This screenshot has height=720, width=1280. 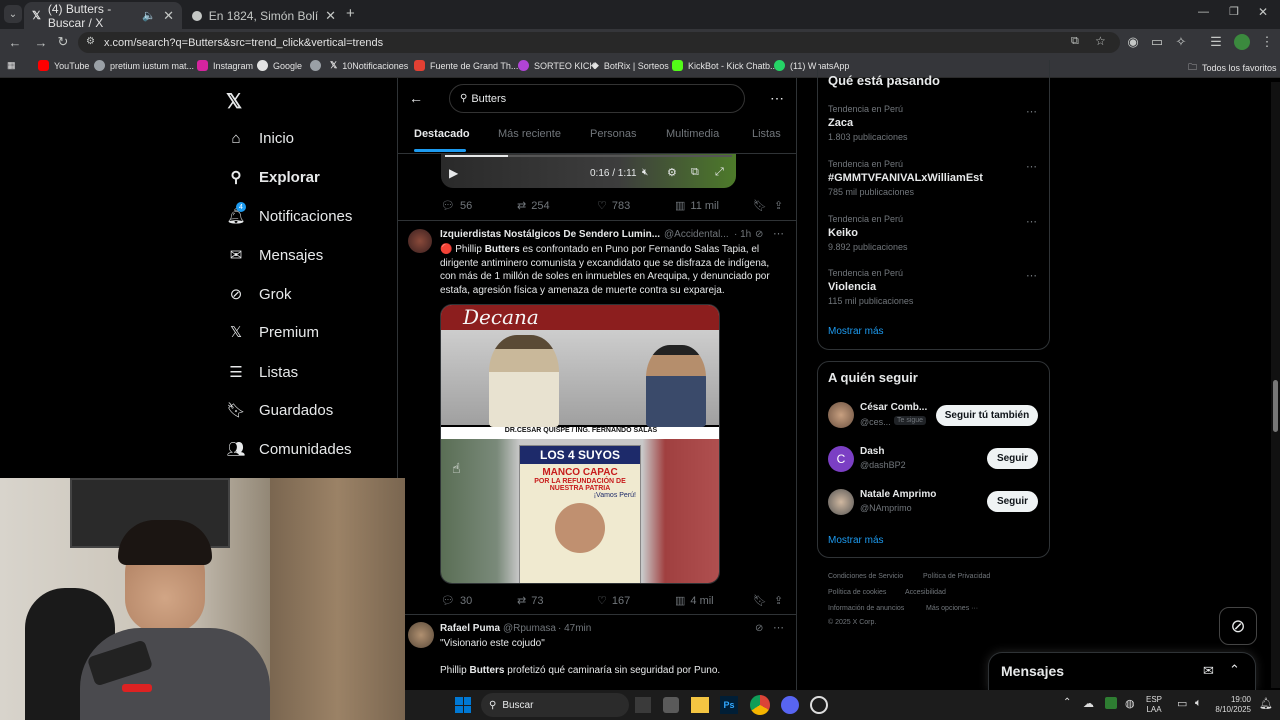 I want to click on bookmark-instagram: Instagram, so click(x=225, y=65).